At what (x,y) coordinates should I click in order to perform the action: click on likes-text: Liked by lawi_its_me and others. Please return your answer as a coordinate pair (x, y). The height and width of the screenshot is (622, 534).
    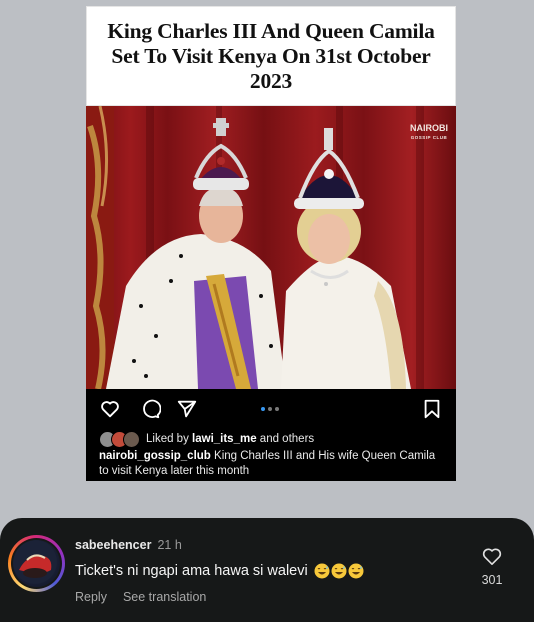
    Looking at the image, I should click on (230, 439).